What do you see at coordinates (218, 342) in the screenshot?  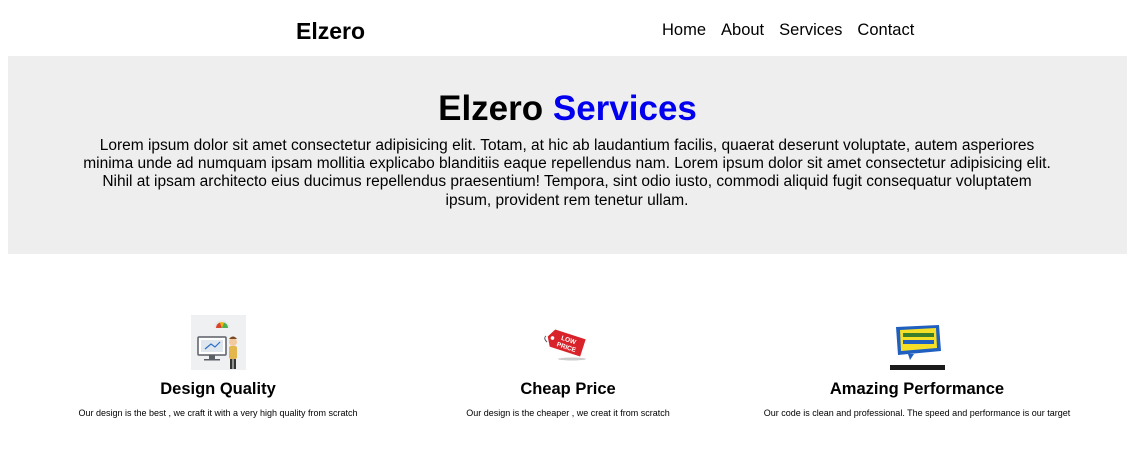 I see `design-quality-icon` at bounding box center [218, 342].